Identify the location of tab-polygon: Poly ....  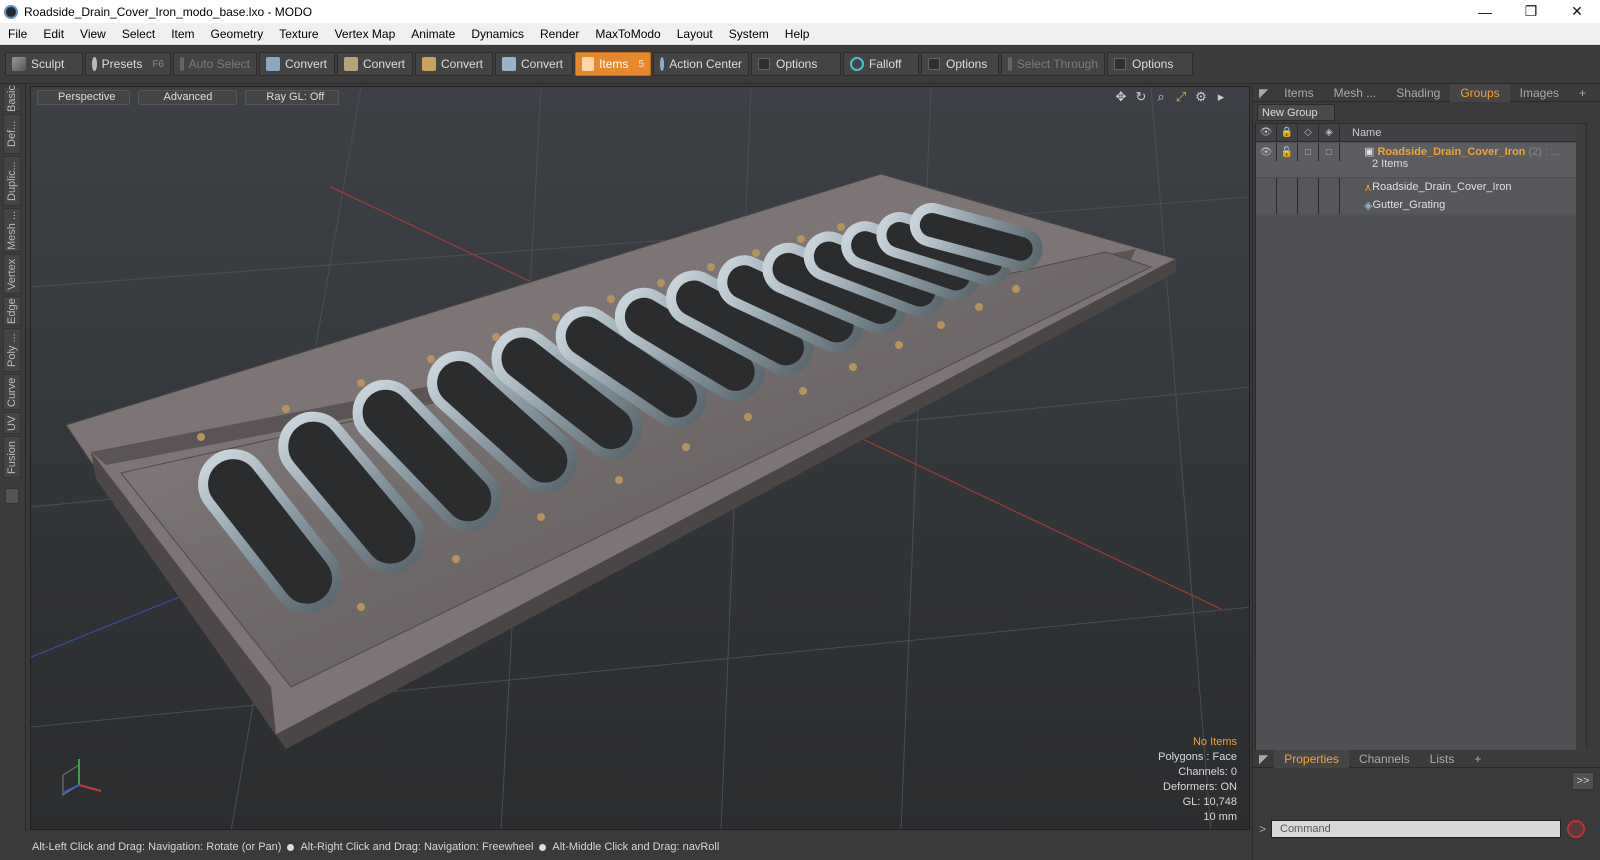
(12, 350).